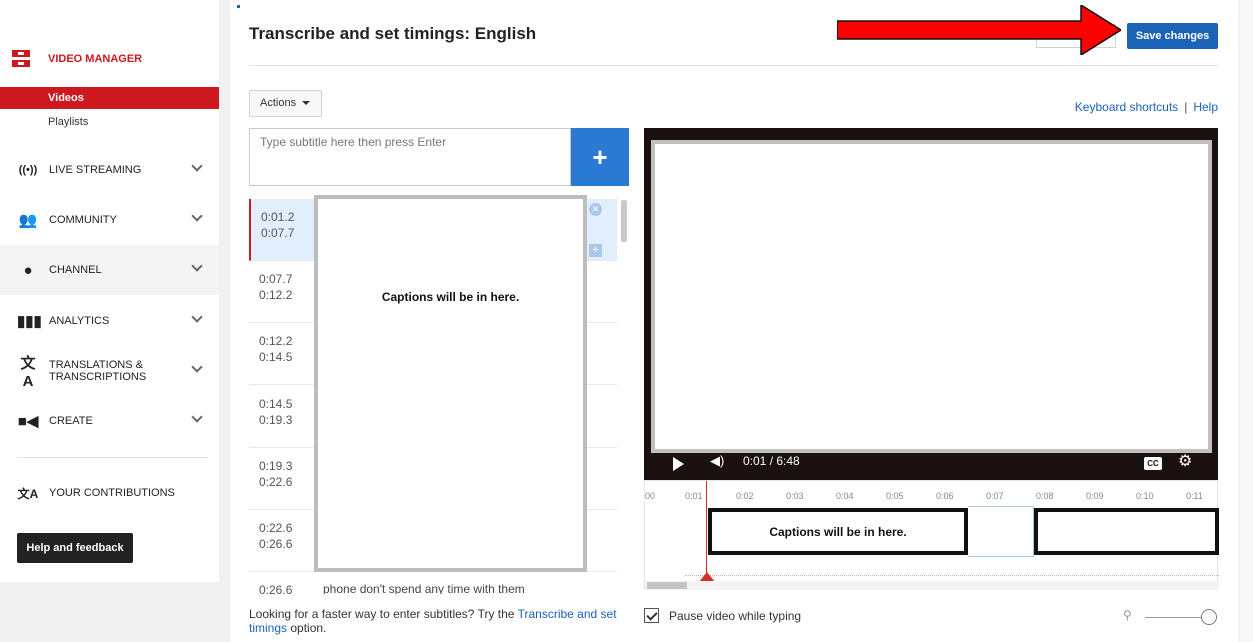 This screenshot has height=642, width=1253. I want to click on keyboard-shortcuts-link: Keyboard shortcuts, so click(1126, 107).